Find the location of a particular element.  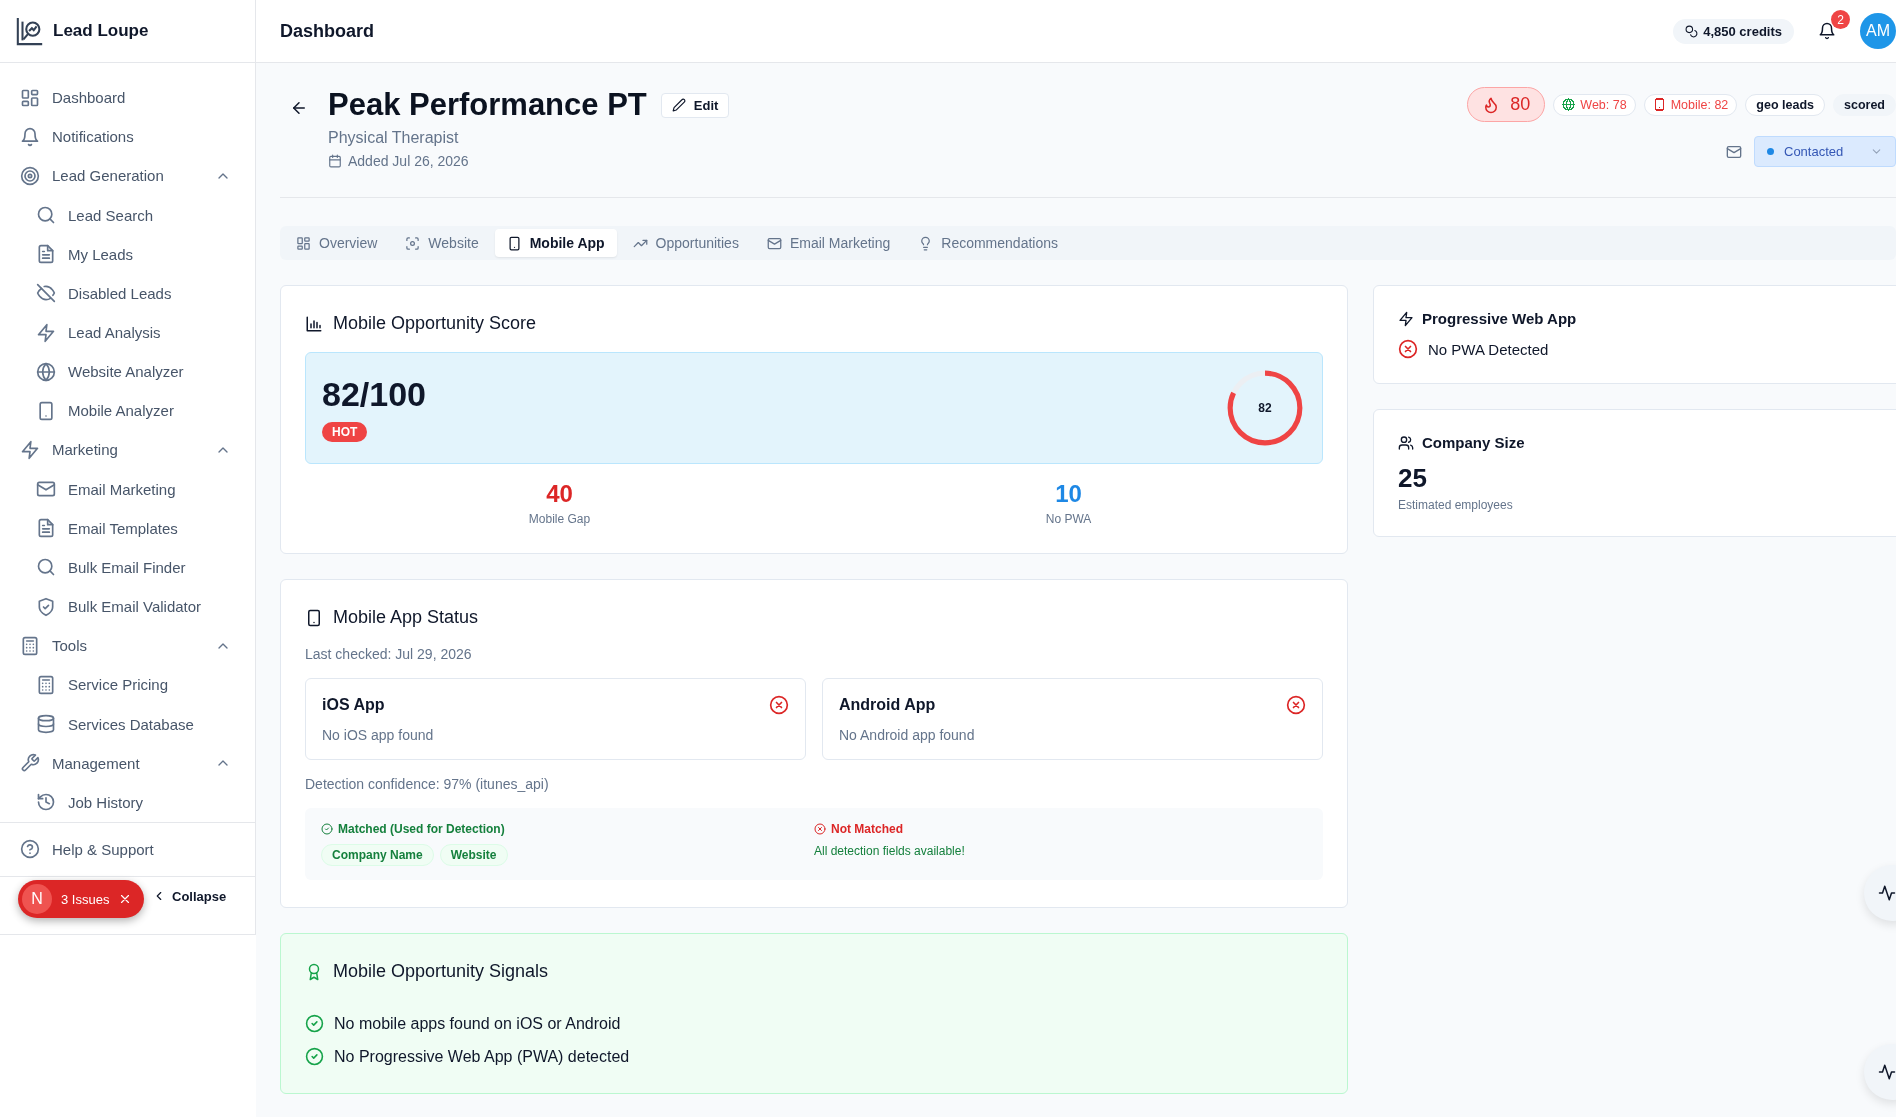

sidebar-item: Disabled Leads is located at coordinates (127, 293).